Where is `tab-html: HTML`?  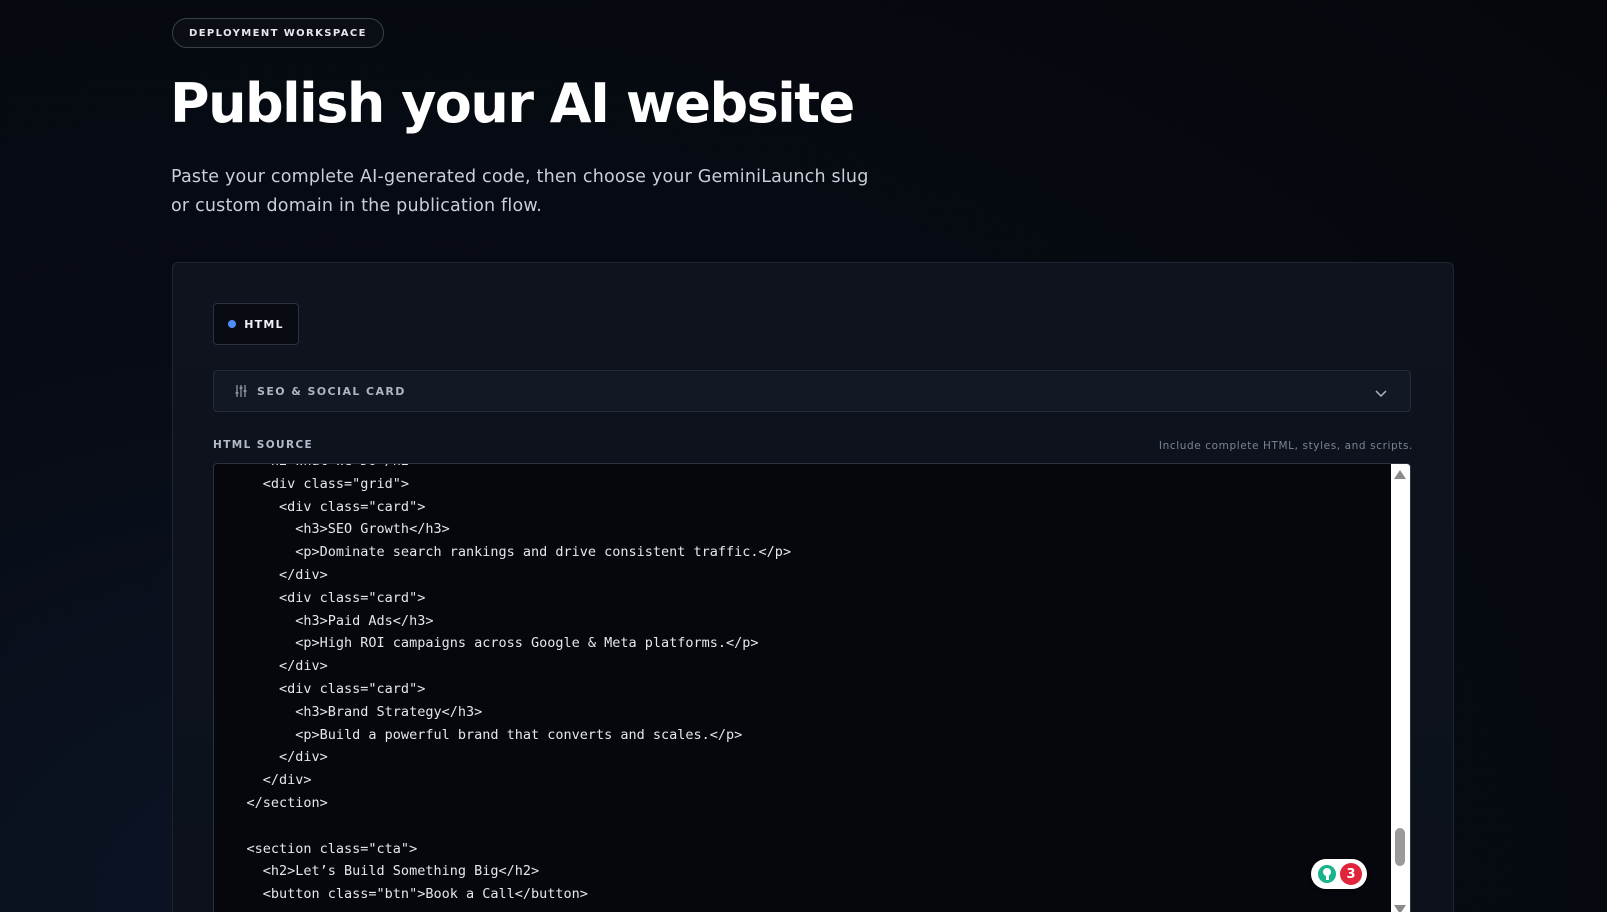 tab-html: HTML is located at coordinates (256, 324).